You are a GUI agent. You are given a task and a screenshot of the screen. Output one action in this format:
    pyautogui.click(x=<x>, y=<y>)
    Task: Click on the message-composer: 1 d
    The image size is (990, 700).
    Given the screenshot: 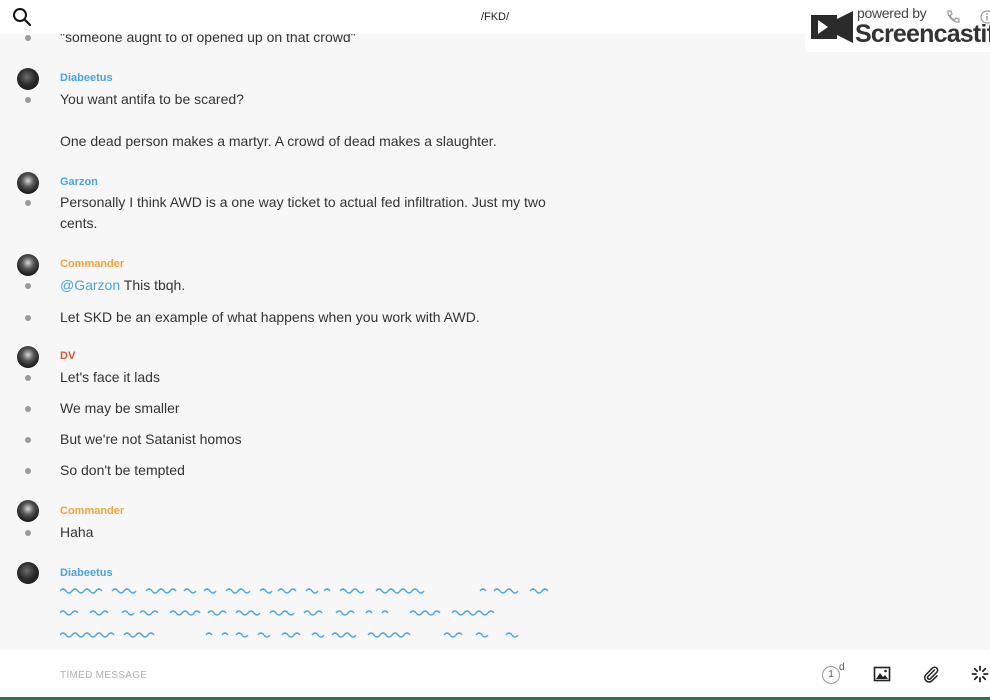 What is the action you would take?
    pyautogui.click(x=495, y=675)
    